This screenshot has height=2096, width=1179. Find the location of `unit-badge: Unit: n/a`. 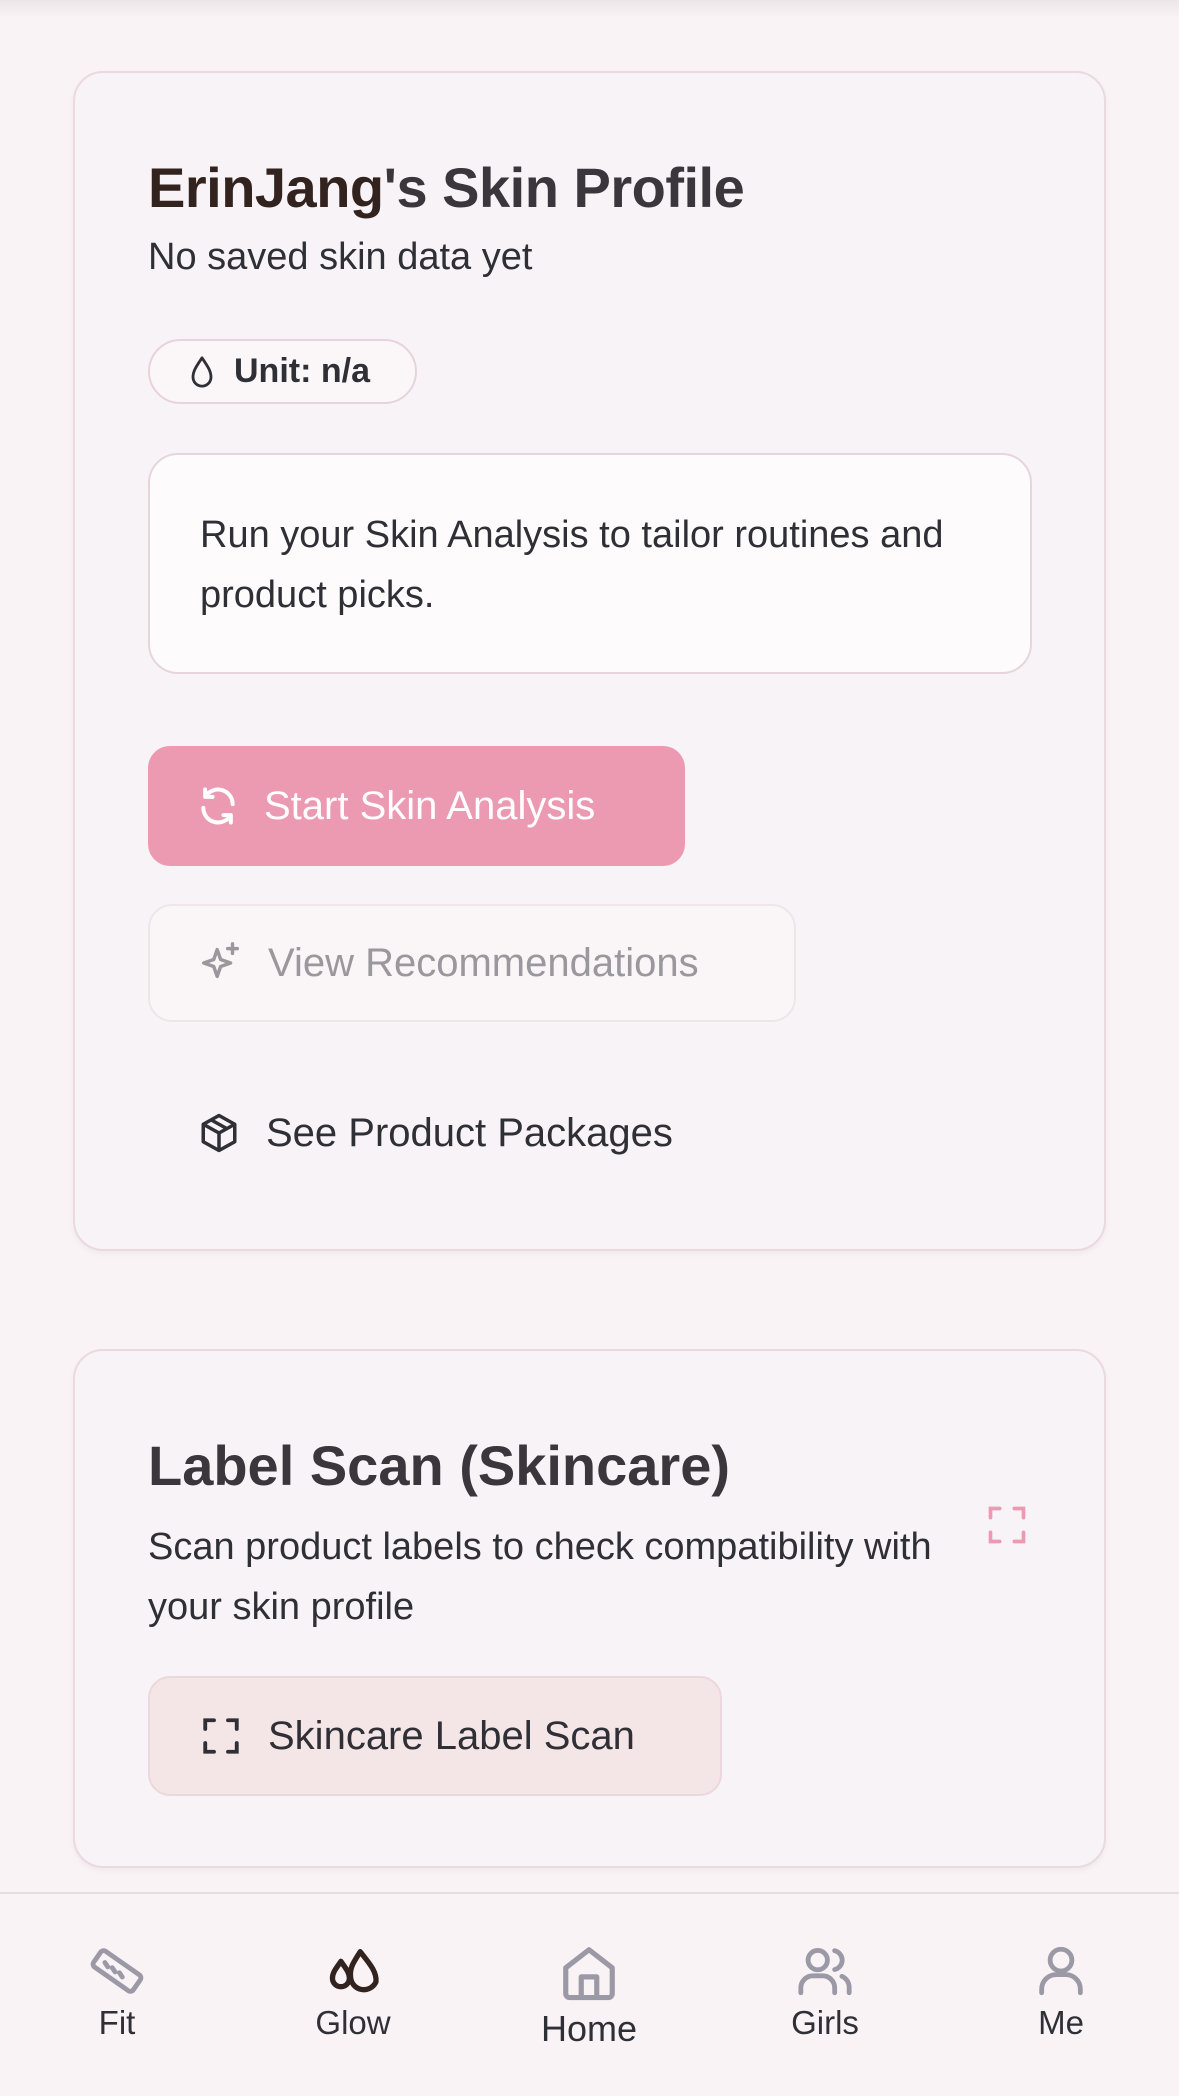

unit-badge: Unit: n/a is located at coordinates (282, 371).